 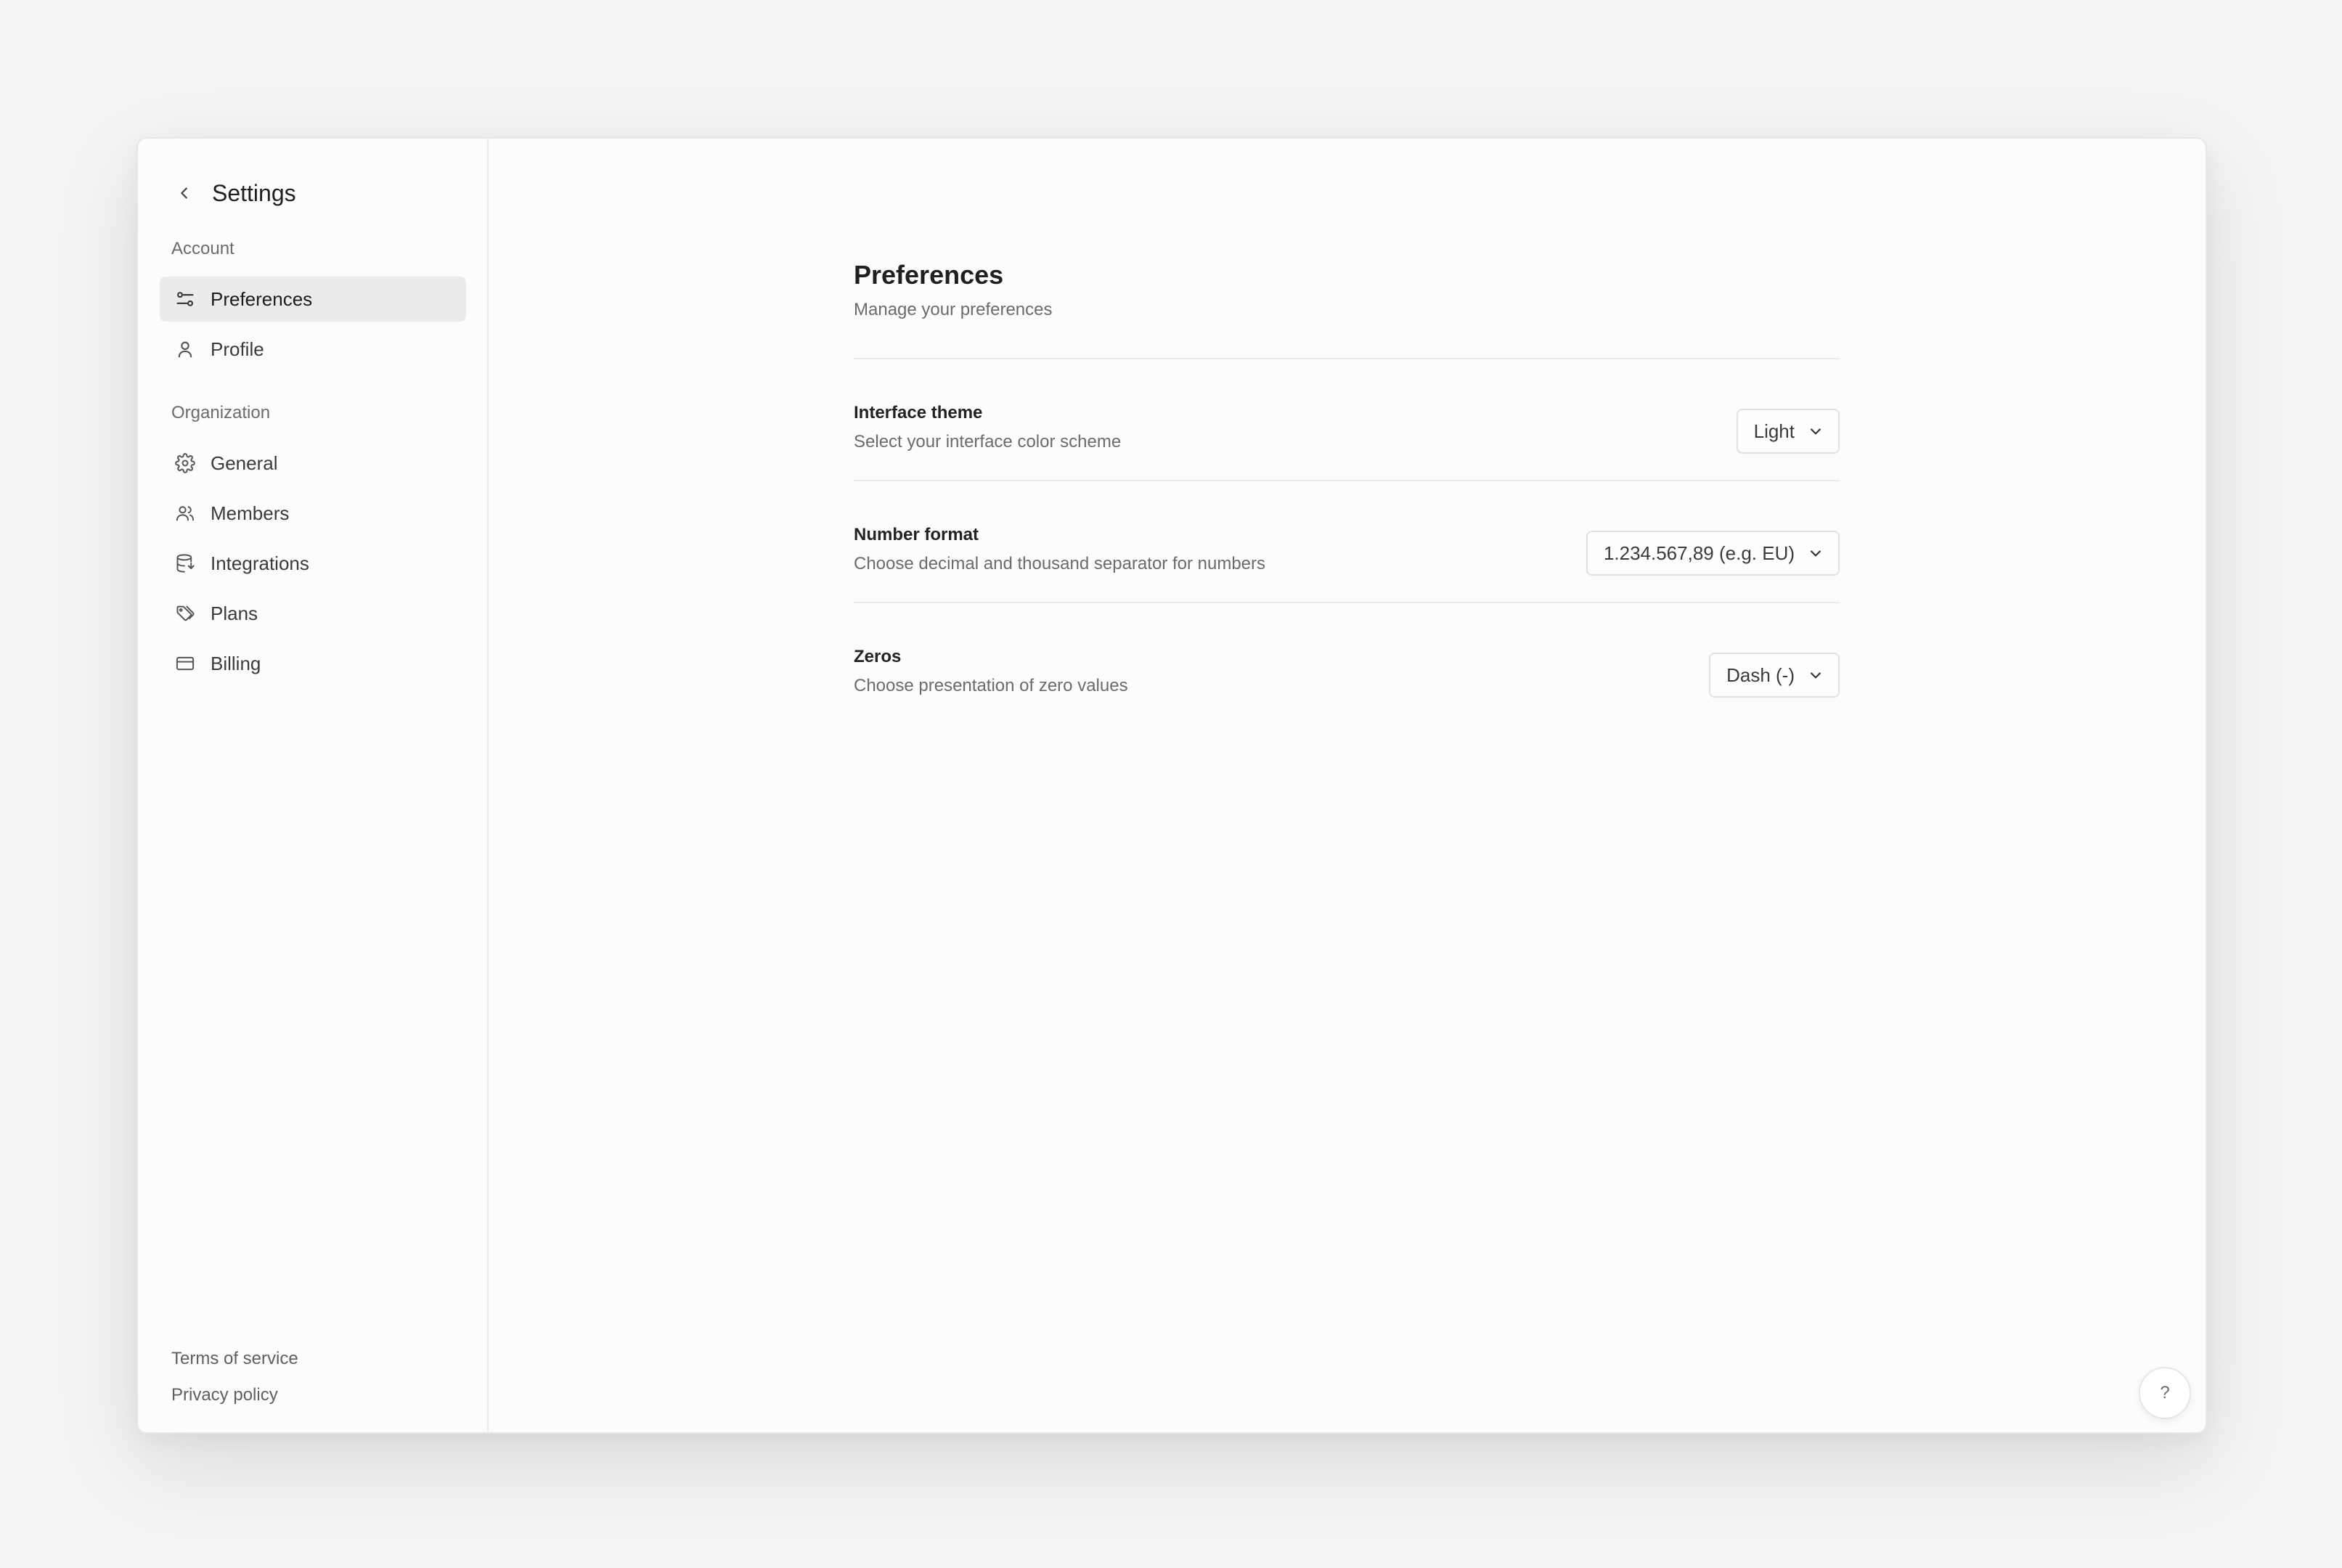 I want to click on chevron-left-icon, so click(x=184, y=193).